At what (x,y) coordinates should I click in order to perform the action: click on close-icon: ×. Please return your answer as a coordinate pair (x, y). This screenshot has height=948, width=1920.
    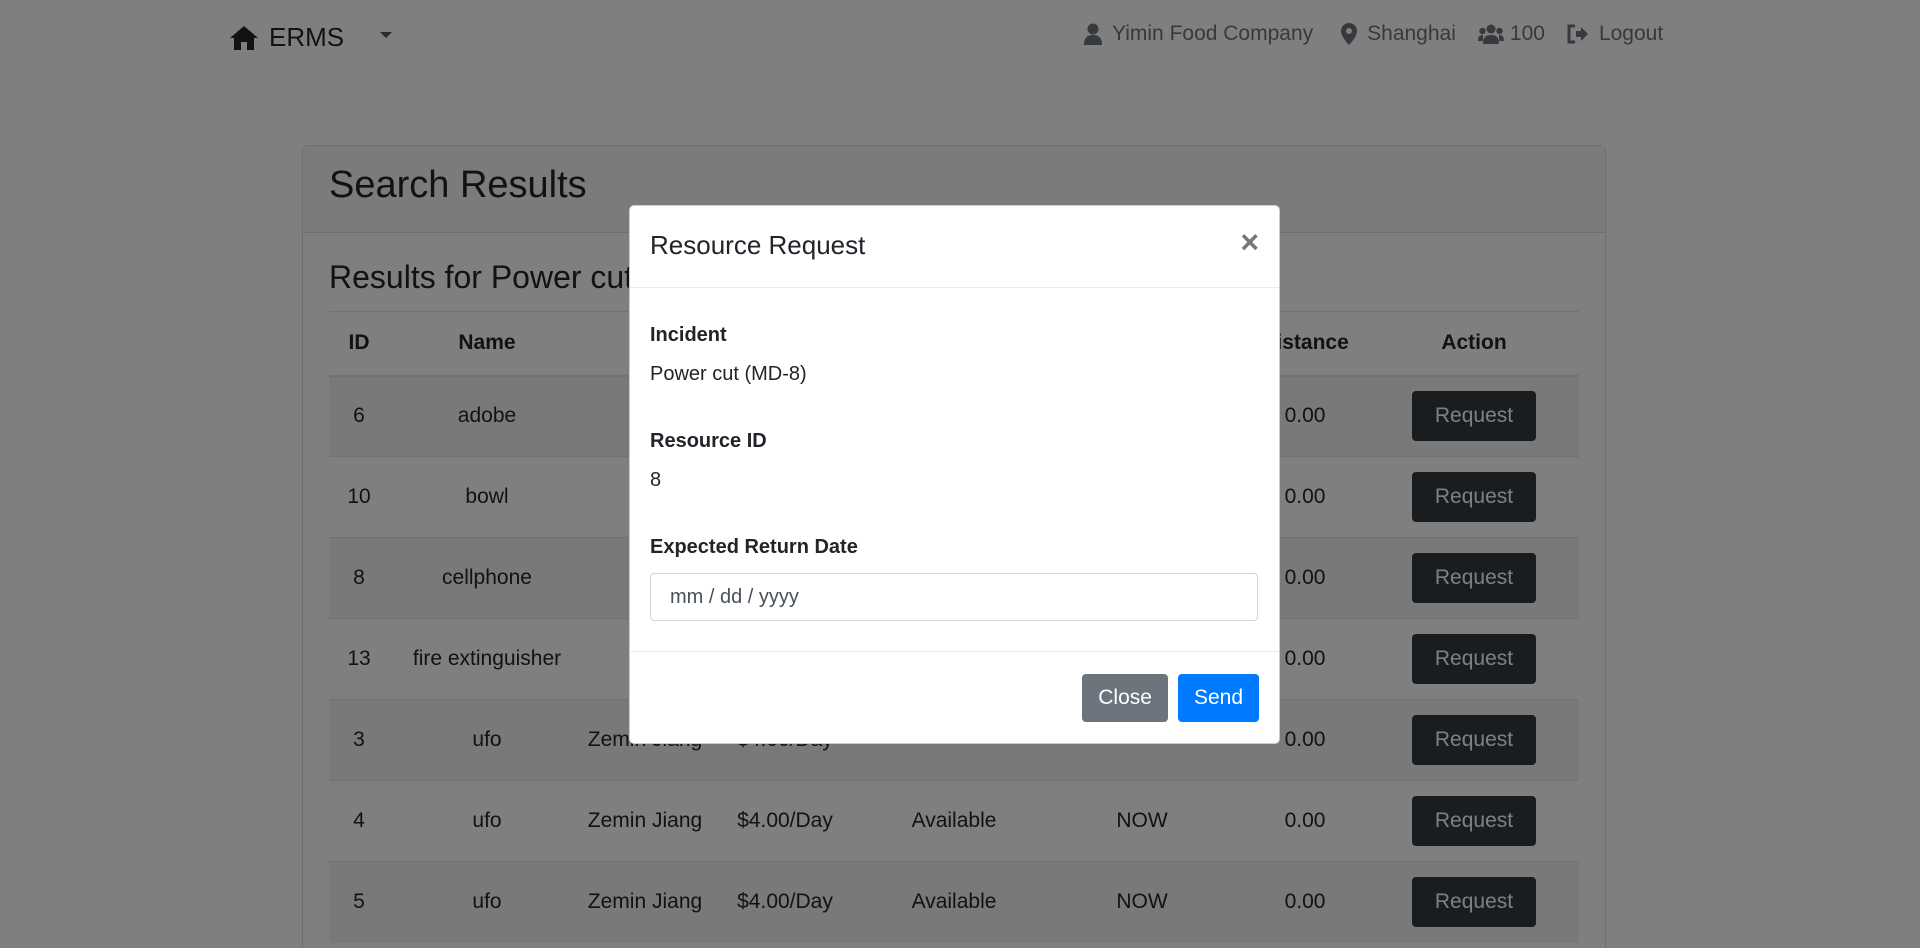
    Looking at the image, I should click on (1249, 242).